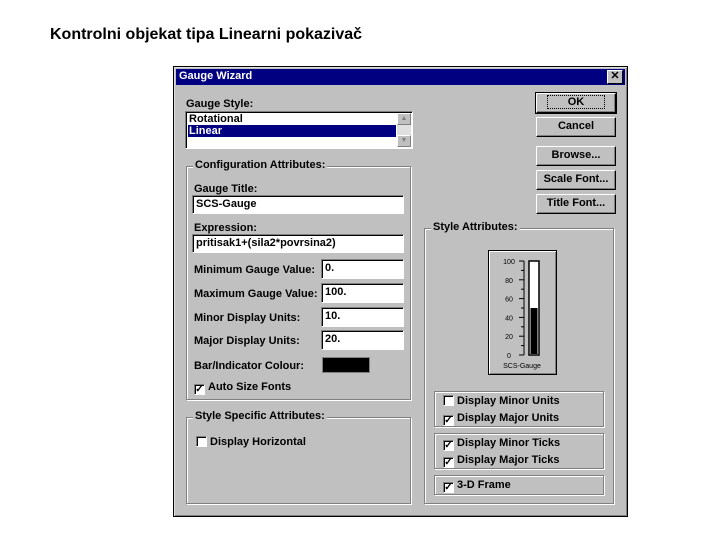  I want to click on expression-label: Expression:, so click(225, 228).